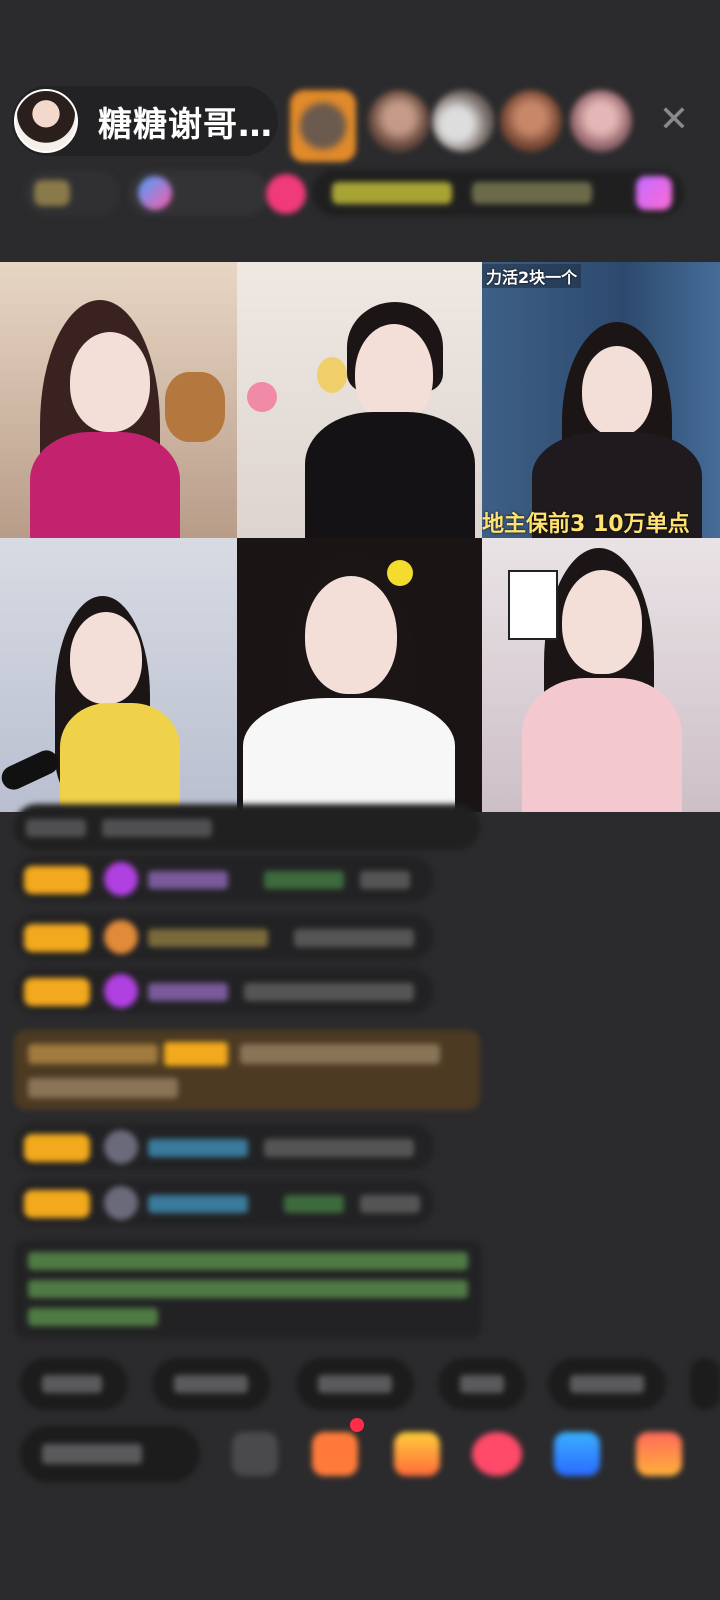 This screenshot has width=720, height=1600. I want to click on gift-box-icon, so click(417, 1454).